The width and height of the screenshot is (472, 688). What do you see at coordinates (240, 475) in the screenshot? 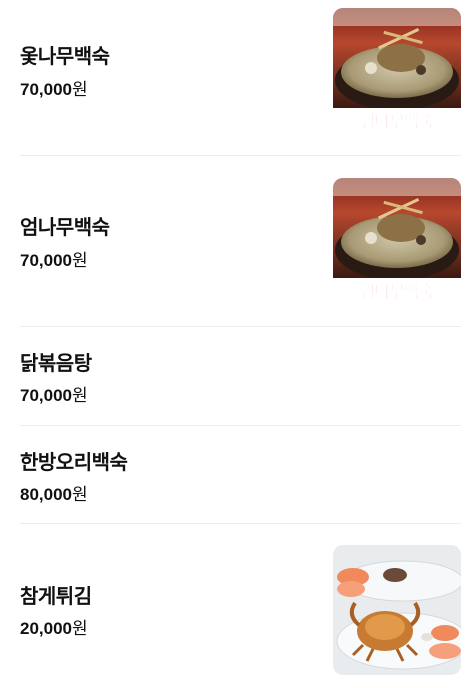
I see `menu-item: 한방오리백숙 80,000원` at bounding box center [240, 475].